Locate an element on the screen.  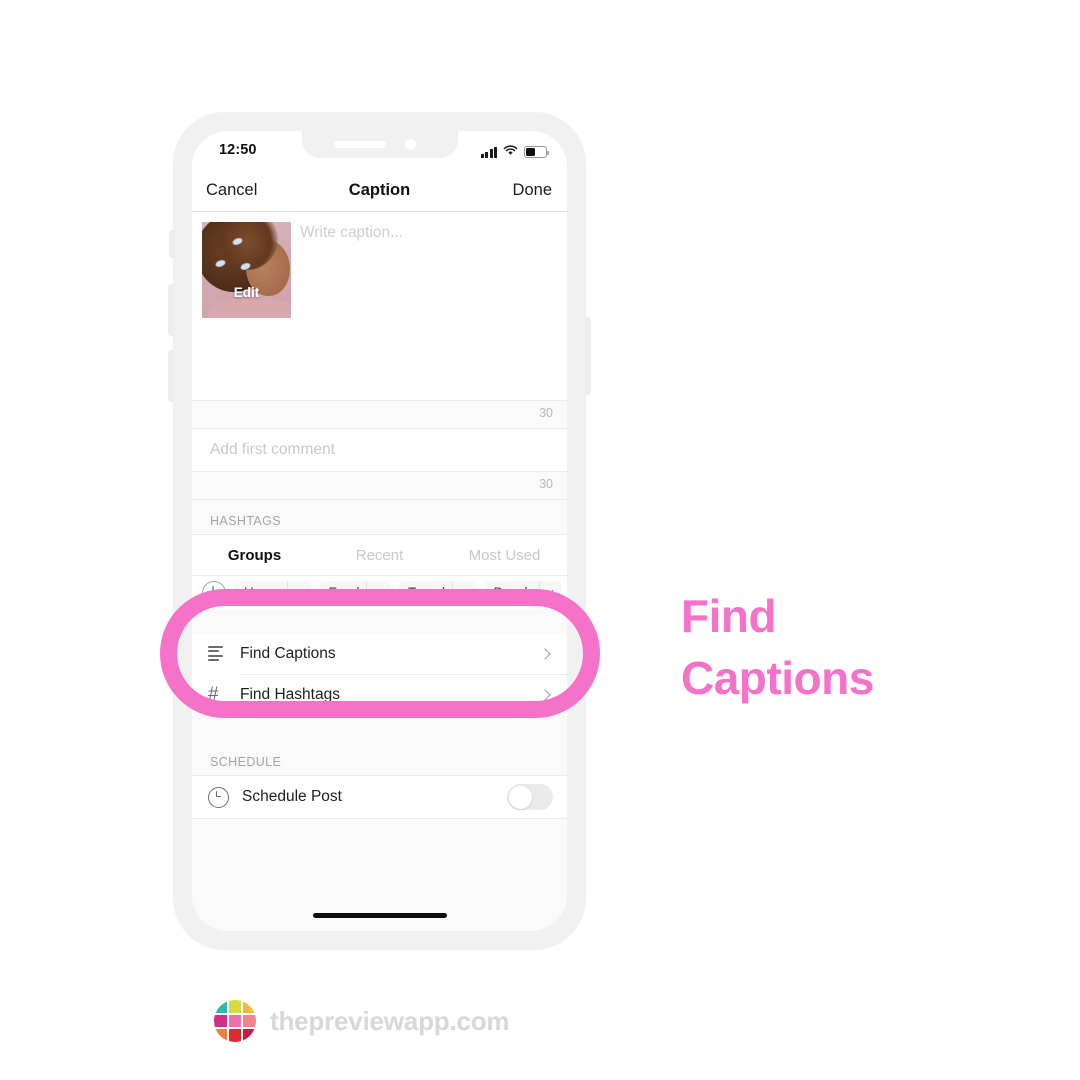
find-list: Find Captions # Find Hashtags is located at coordinates (379, 674).